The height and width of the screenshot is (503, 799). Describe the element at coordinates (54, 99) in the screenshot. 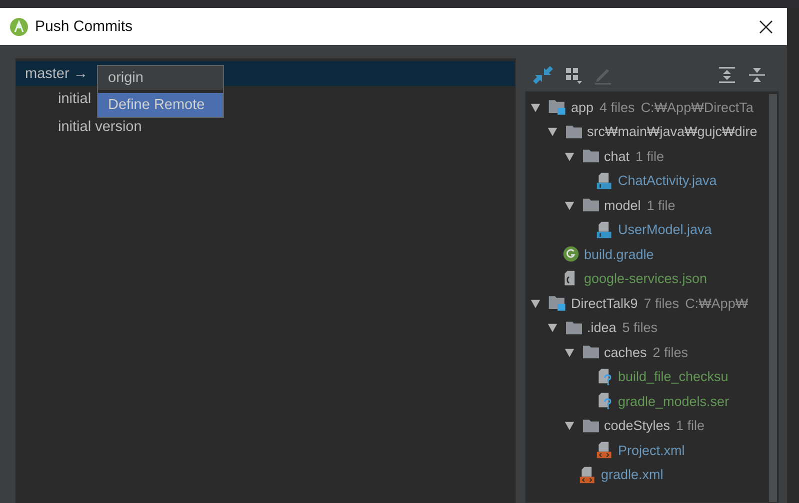

I see `commit-message: initial` at that location.